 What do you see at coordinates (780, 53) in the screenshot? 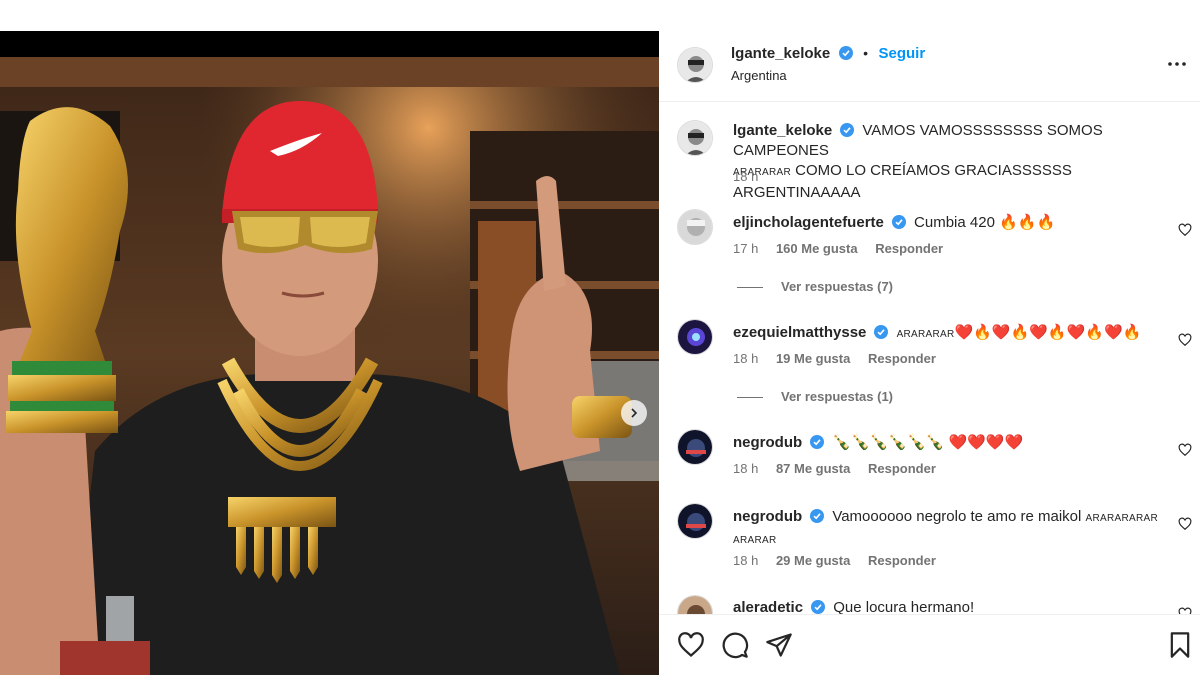
I see `author-username: lgante_keloke` at bounding box center [780, 53].